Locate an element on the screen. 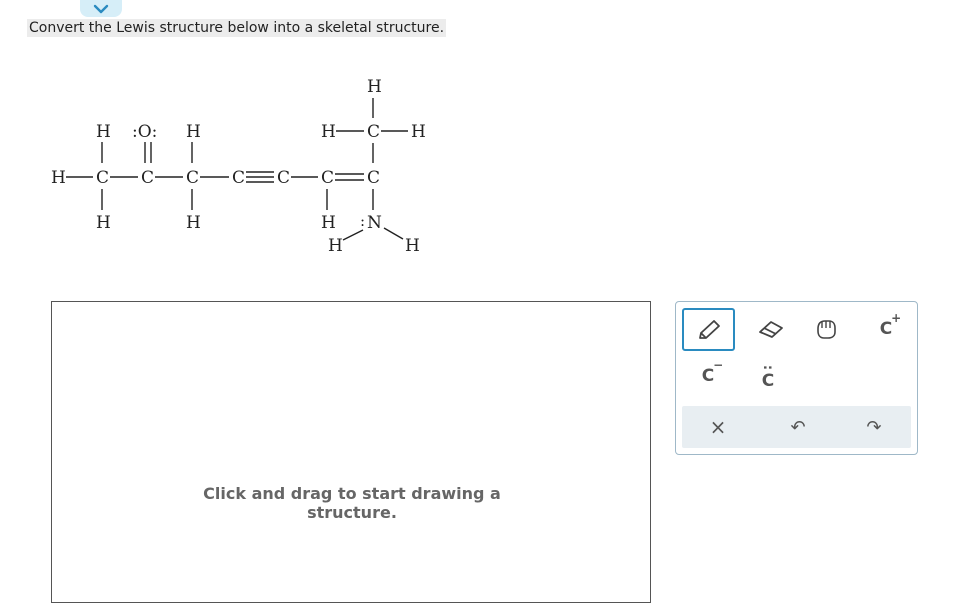 This screenshot has width=976, height=603. undo-icon: ↶ is located at coordinates (798, 427).